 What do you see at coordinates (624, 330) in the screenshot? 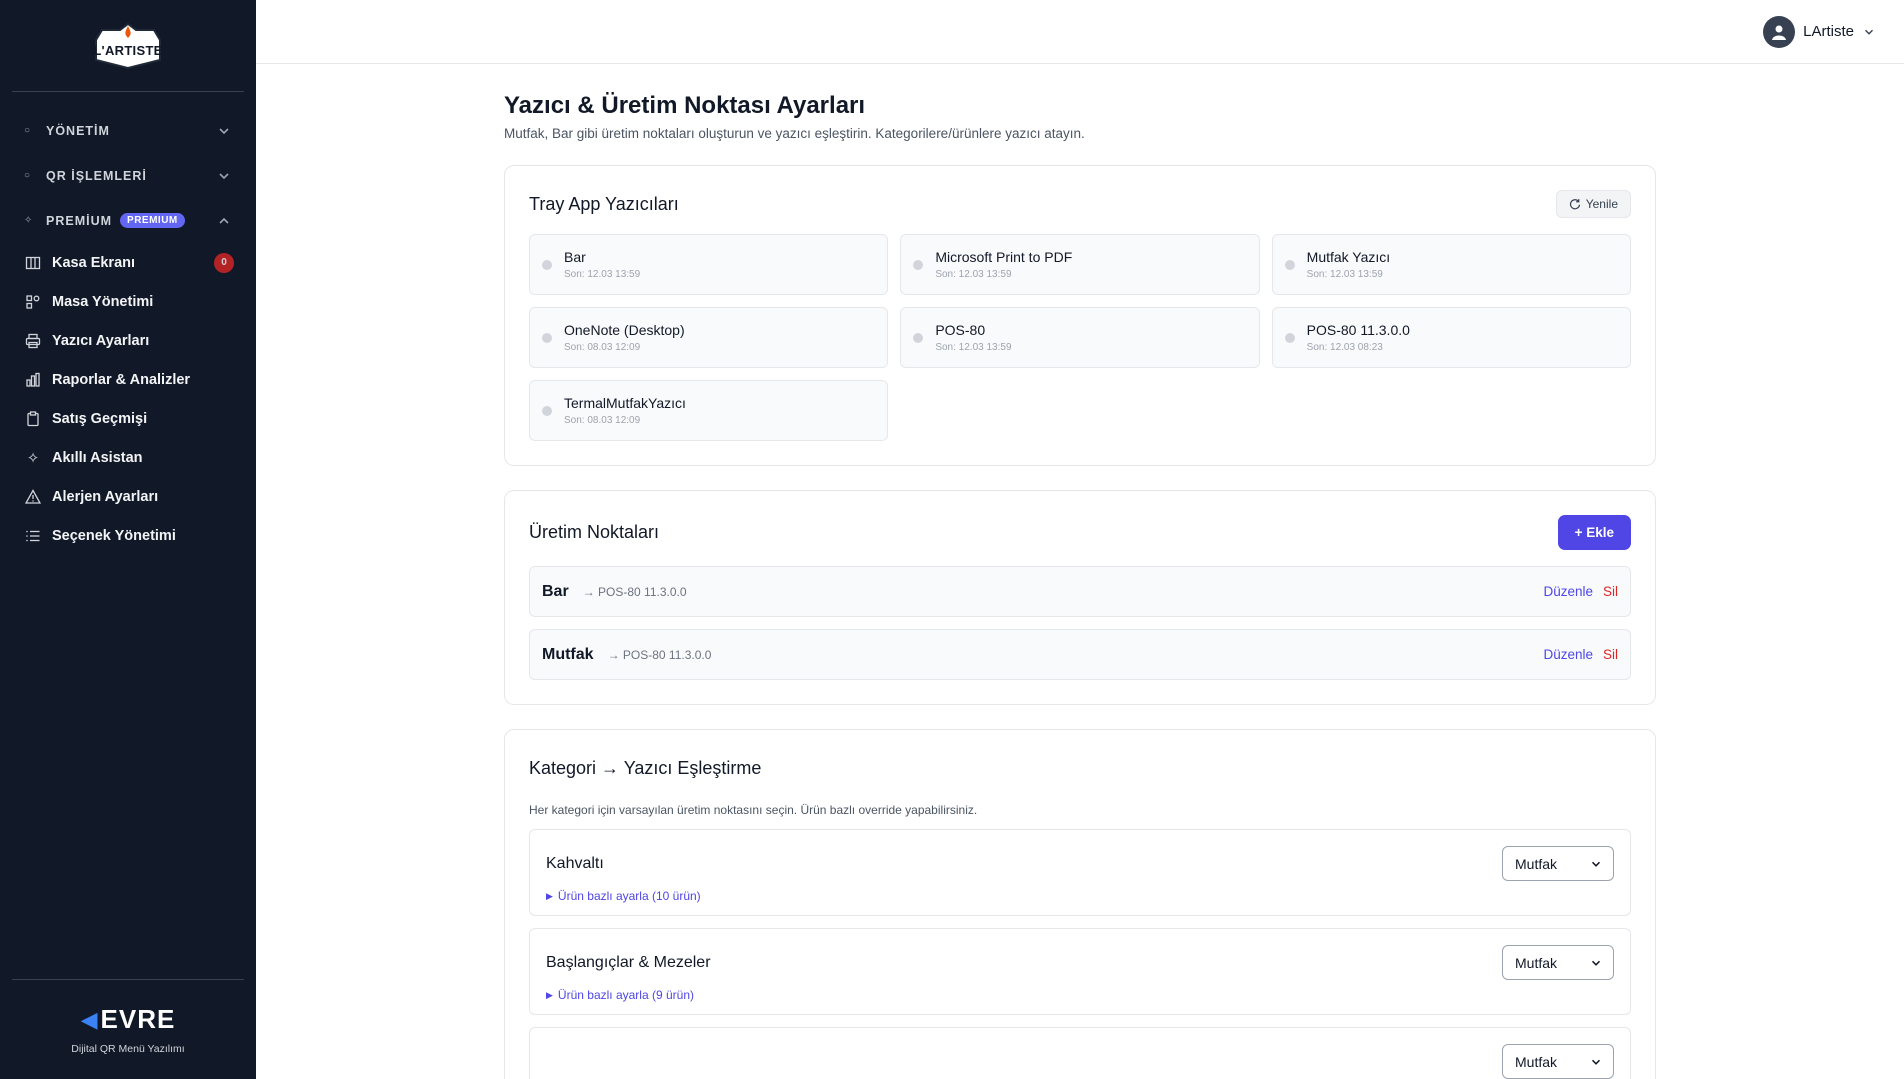
I see `printer-name: OneNote (Desktop)` at bounding box center [624, 330].